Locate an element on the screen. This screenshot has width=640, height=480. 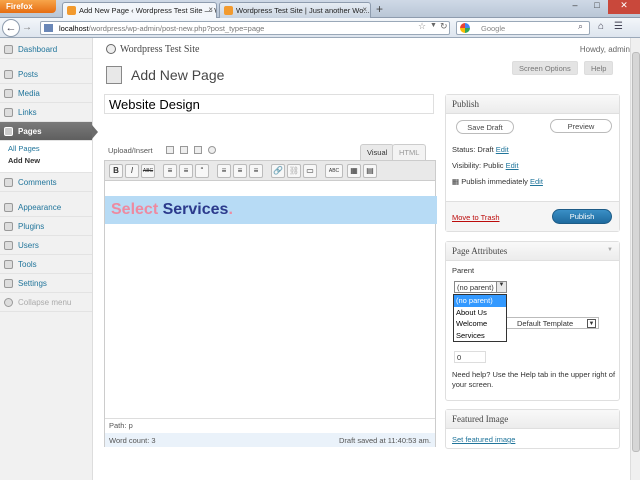
status-edit-link: Edit is located at coordinates (502, 149).